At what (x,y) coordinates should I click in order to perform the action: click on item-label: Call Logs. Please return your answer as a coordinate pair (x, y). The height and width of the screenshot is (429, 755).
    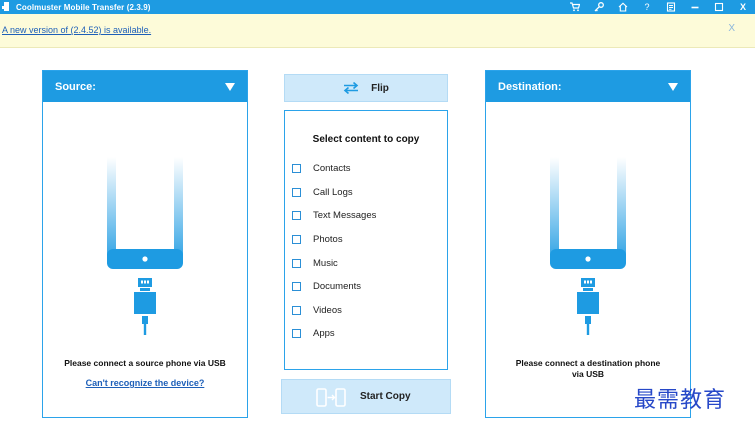
    Looking at the image, I should click on (333, 192).